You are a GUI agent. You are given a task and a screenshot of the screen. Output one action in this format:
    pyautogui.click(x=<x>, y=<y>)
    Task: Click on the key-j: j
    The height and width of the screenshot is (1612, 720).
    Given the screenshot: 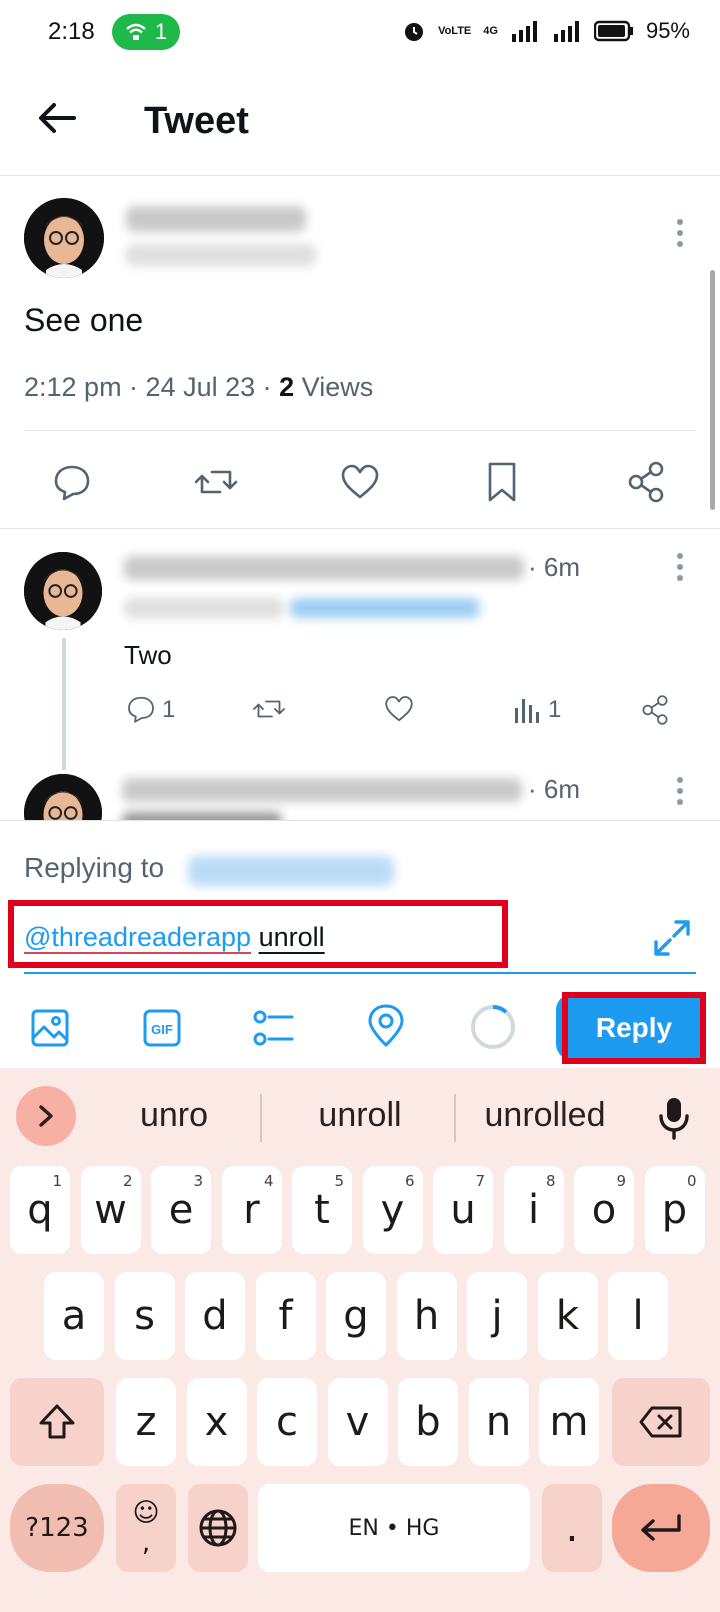 What is the action you would take?
    pyautogui.click(x=497, y=1316)
    